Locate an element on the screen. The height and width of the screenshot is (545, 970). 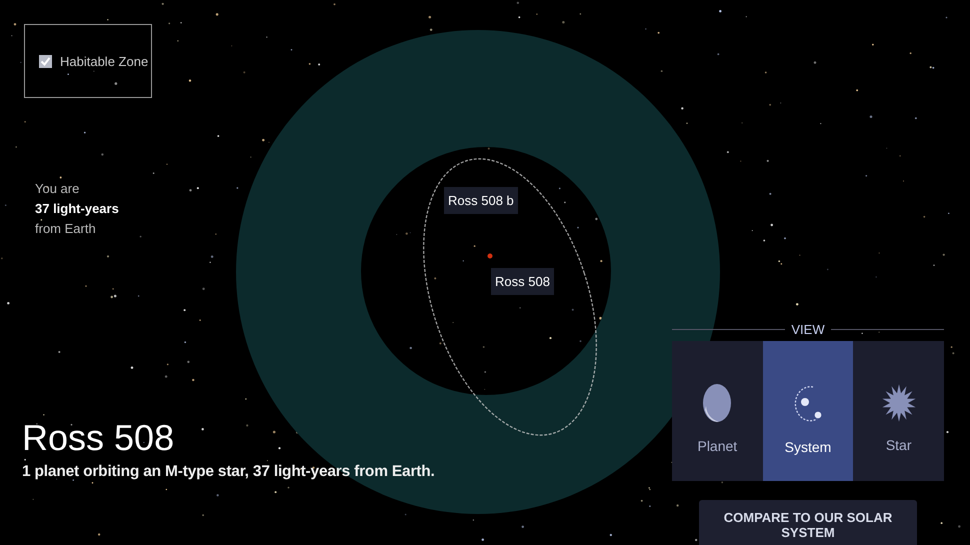
check-icon is located at coordinates (45, 61).